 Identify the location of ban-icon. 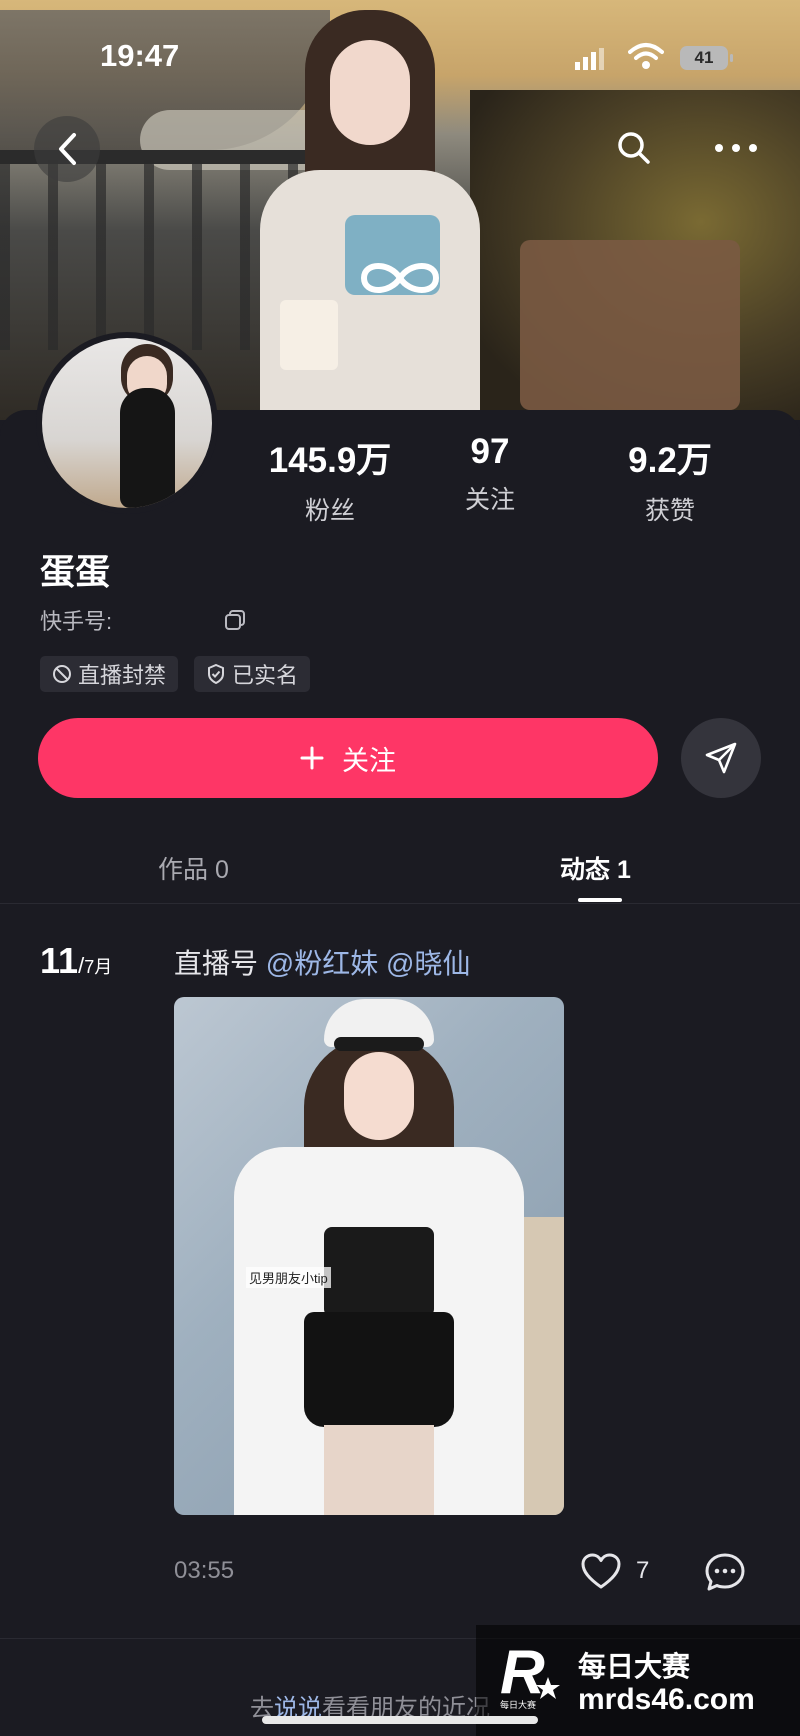
(62, 674).